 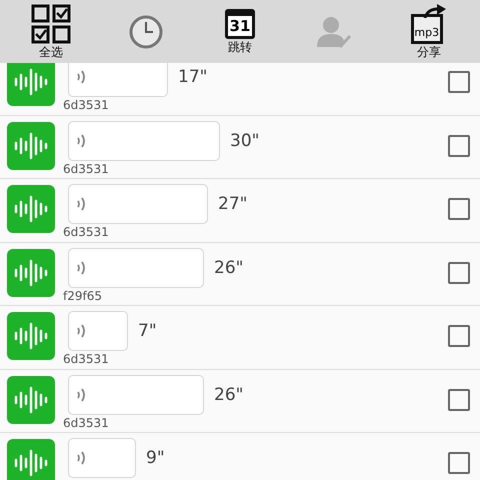 What do you see at coordinates (428, 52) in the screenshot?
I see `toolbar-label: 分享` at bounding box center [428, 52].